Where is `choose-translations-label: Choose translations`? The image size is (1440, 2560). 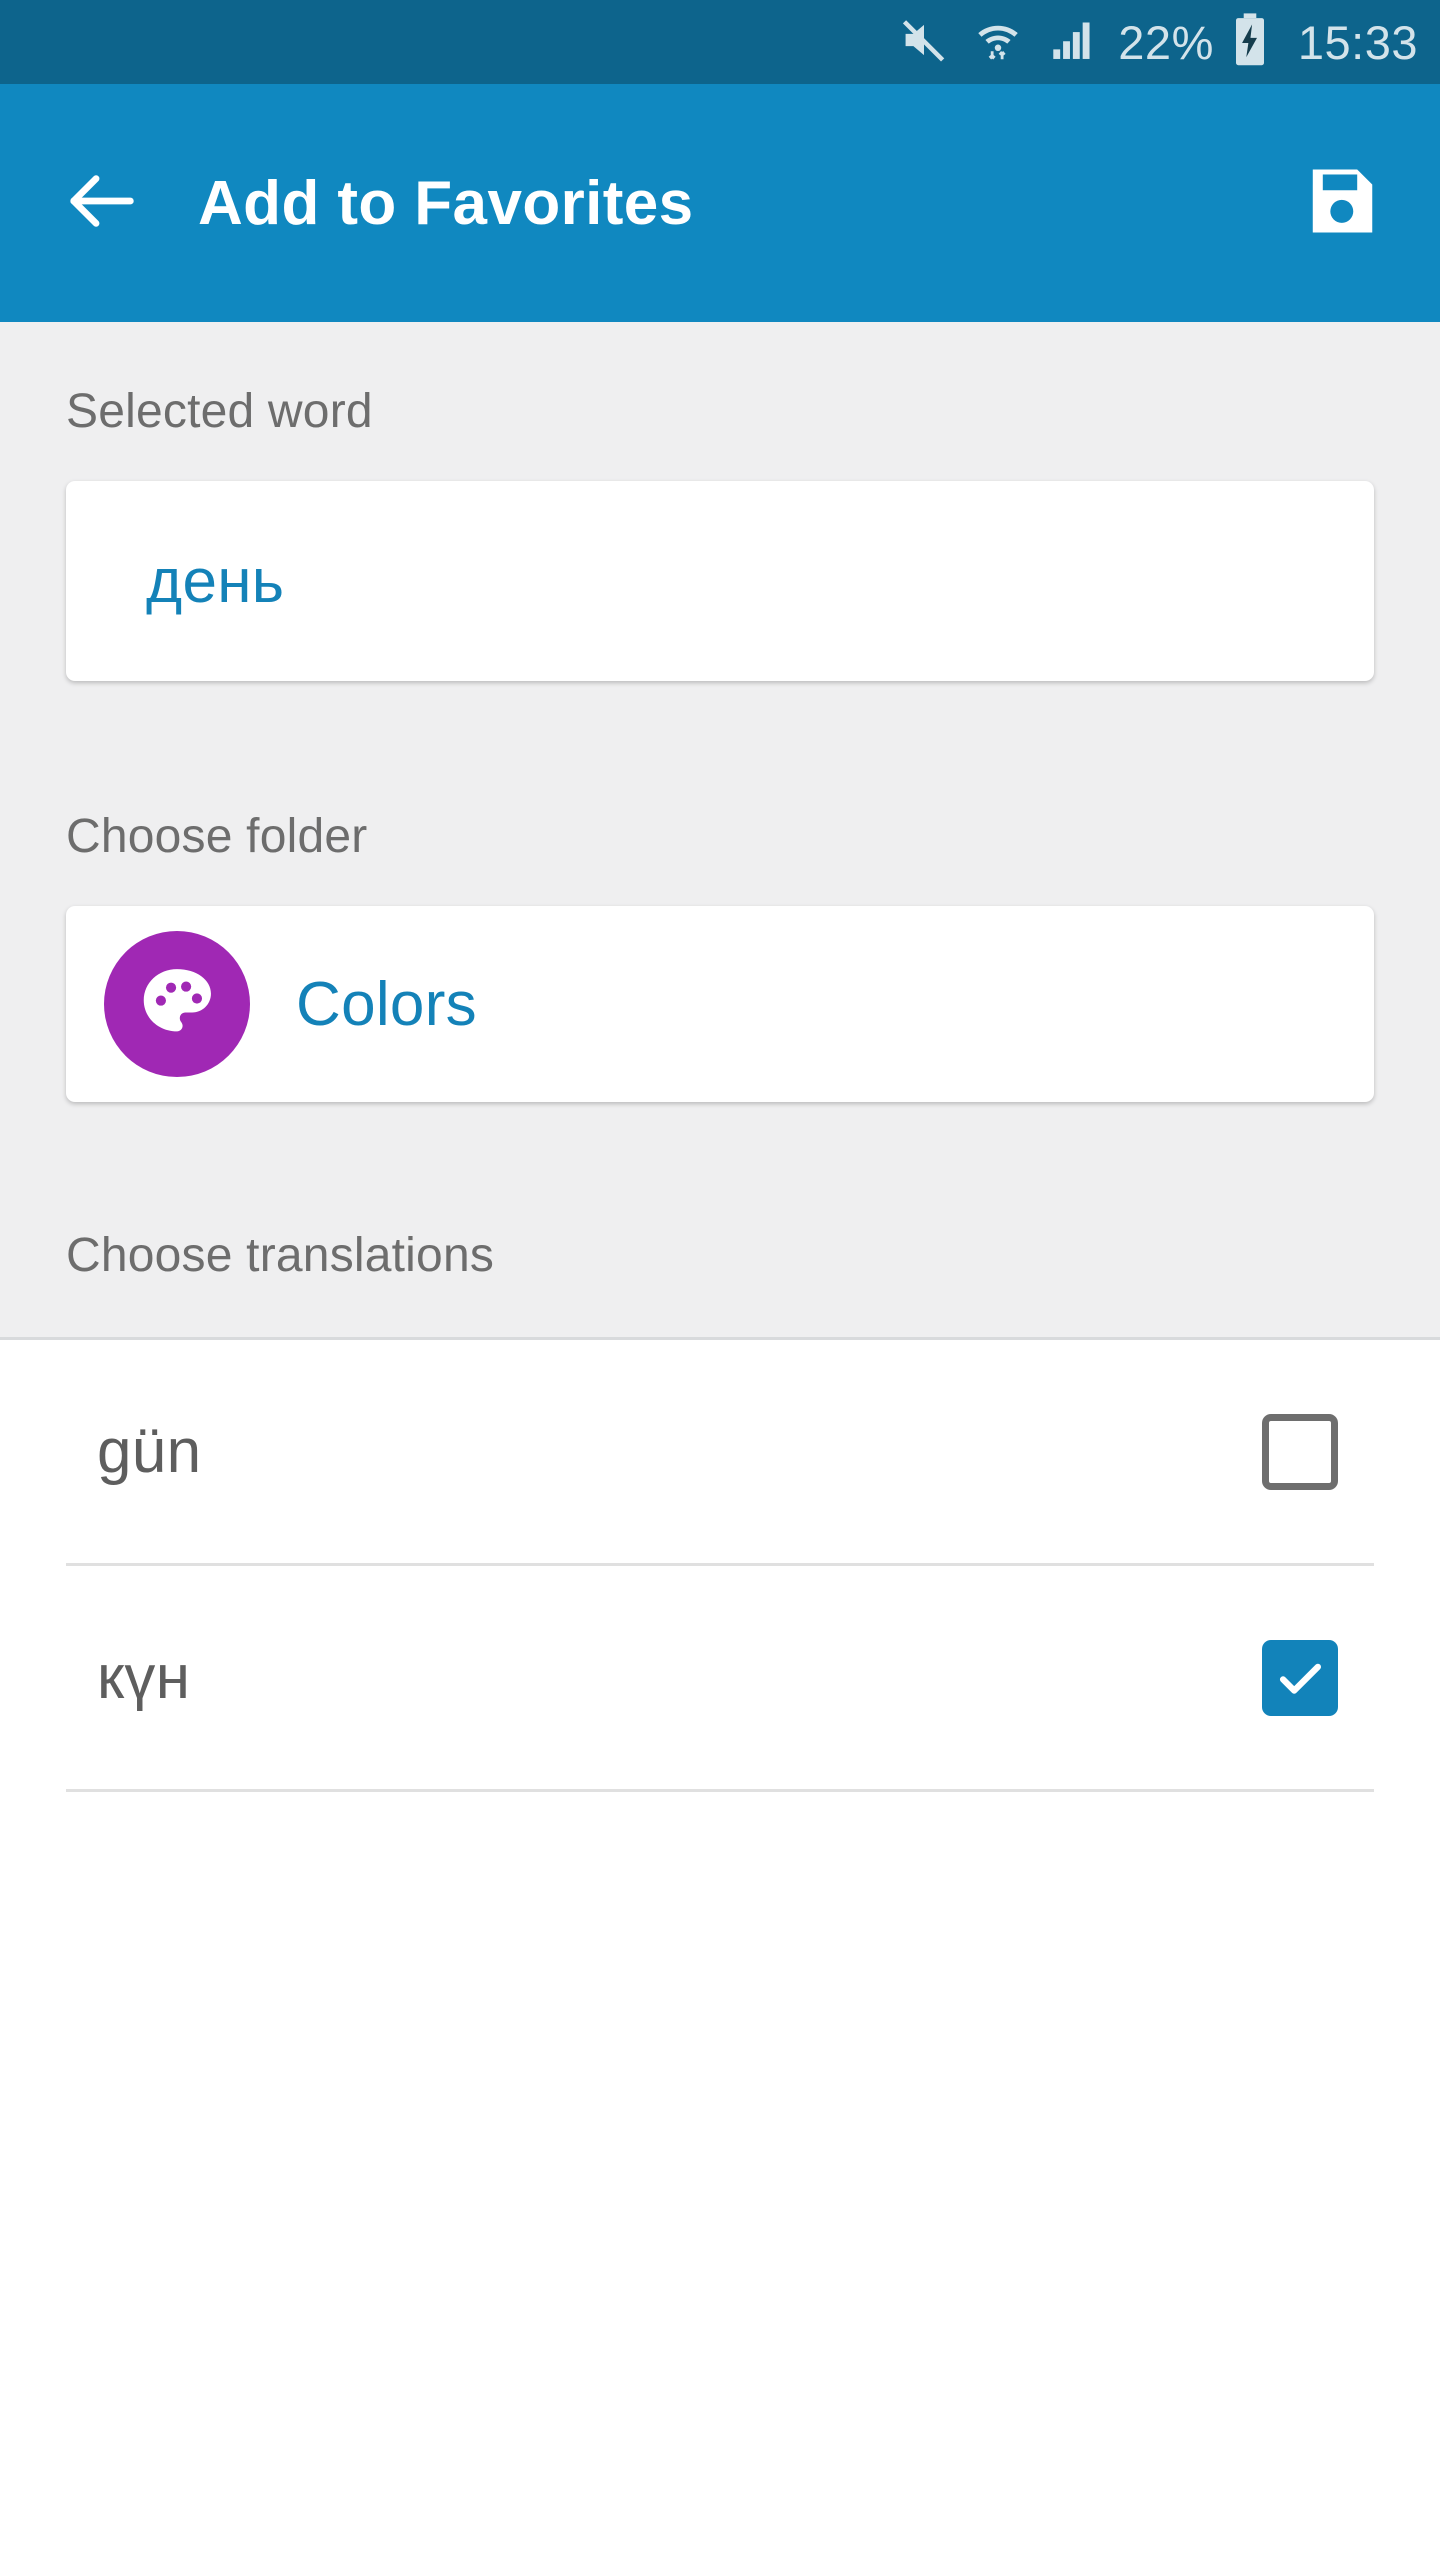 choose-translations-label: Choose translations is located at coordinates (280, 1255).